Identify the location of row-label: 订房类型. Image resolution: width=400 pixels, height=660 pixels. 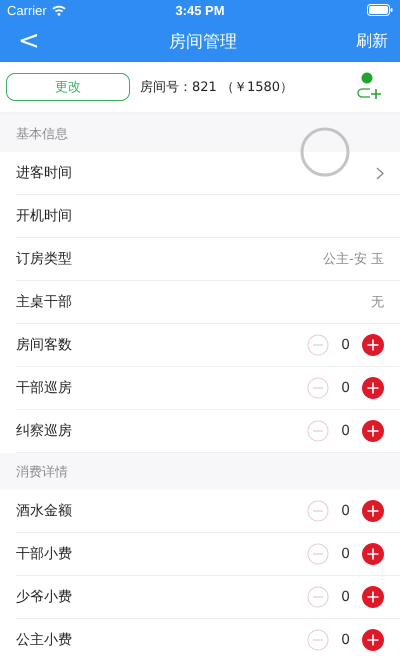
(44, 259).